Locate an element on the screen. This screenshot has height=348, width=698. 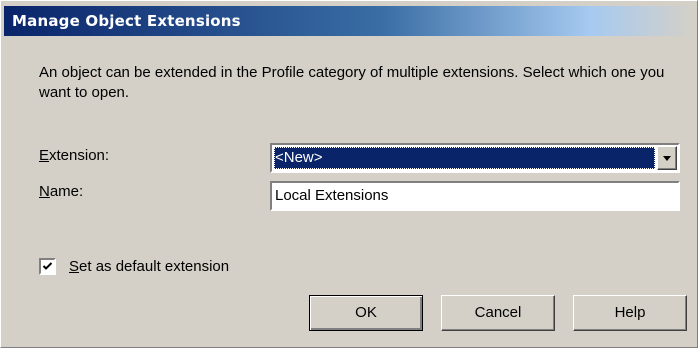
chevron-down-icon is located at coordinates (667, 158).